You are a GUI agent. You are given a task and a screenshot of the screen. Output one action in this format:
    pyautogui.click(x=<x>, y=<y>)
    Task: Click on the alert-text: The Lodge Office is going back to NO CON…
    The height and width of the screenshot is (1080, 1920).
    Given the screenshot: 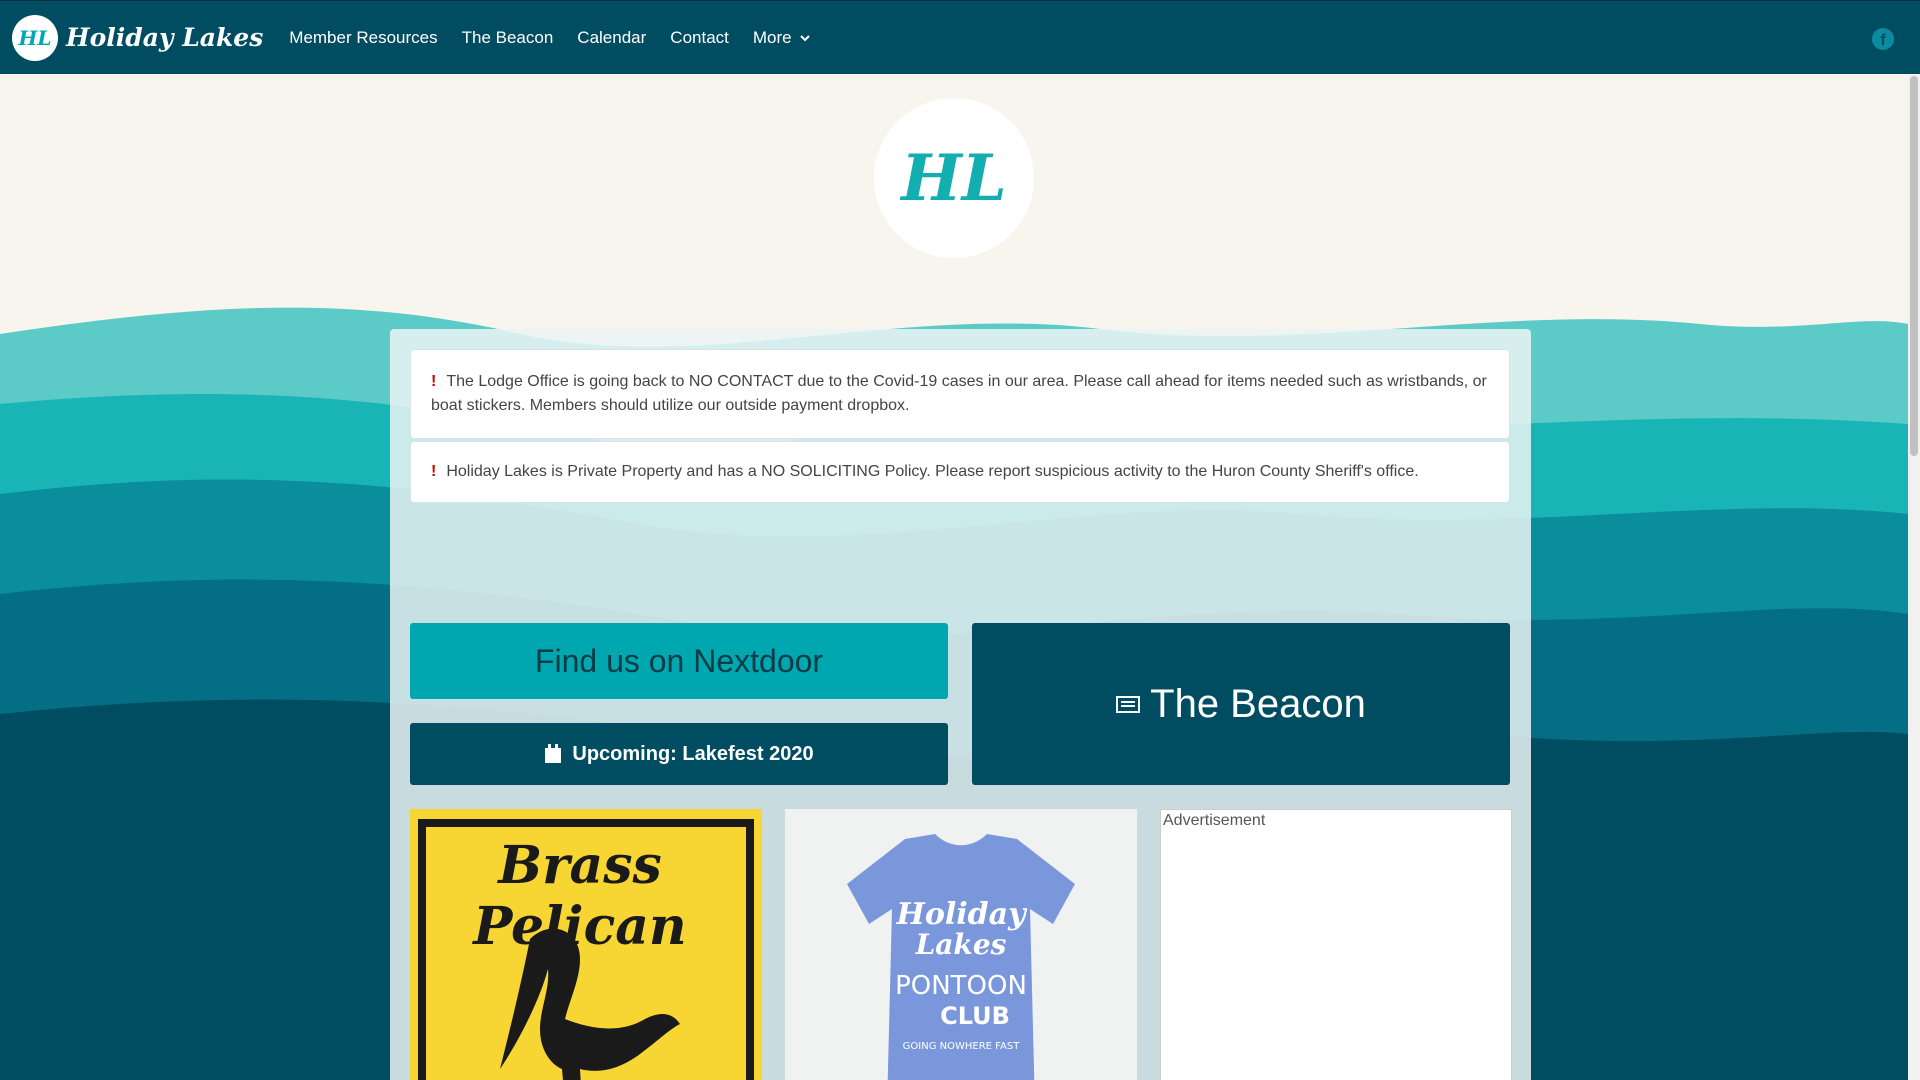 What is the action you would take?
    pyautogui.click(x=959, y=393)
    